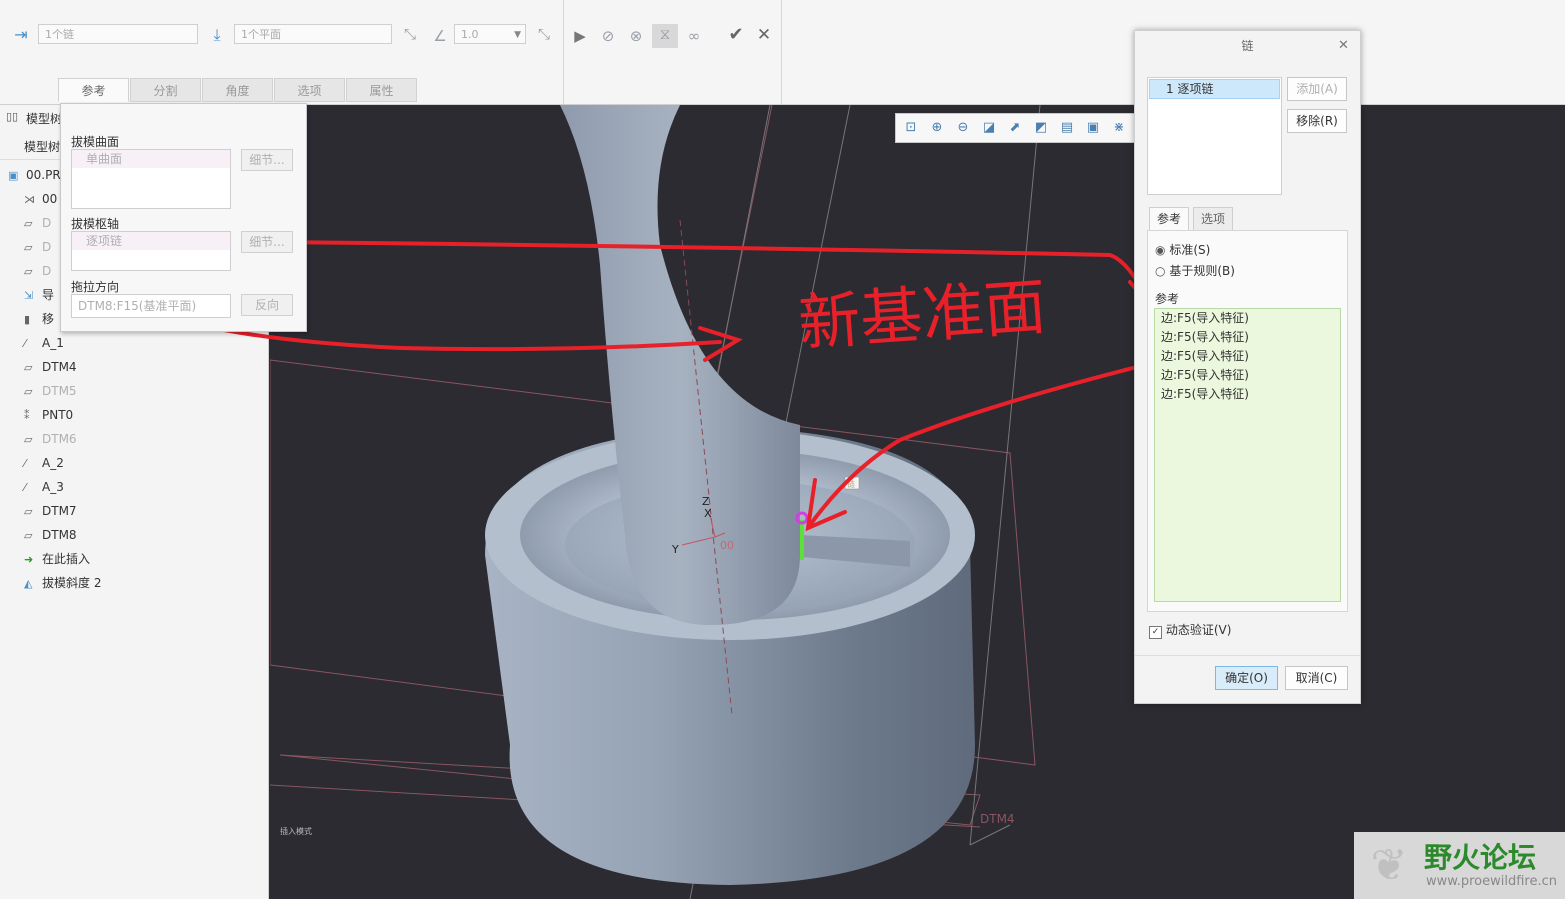 This screenshot has width=1565, height=899. What do you see at coordinates (95, 142) in the screenshot?
I see `draft-surface-label: 拔模曲面` at bounding box center [95, 142].